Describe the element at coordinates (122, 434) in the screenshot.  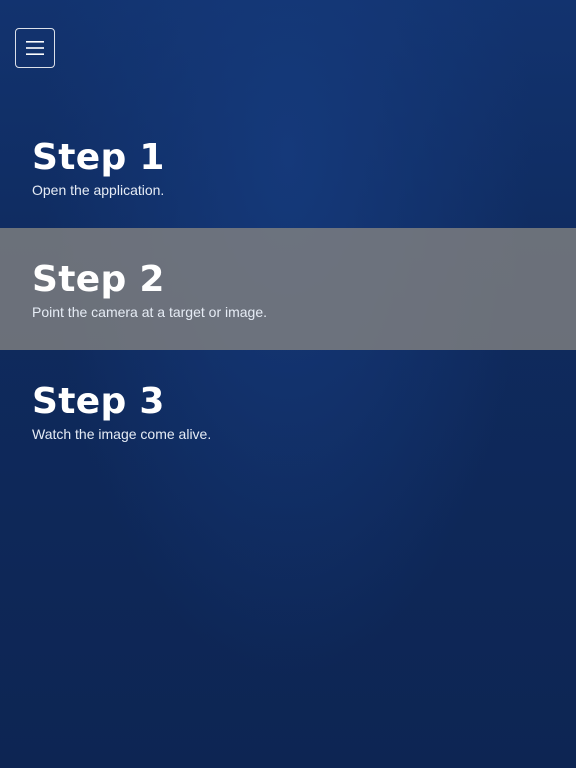
I see `step-3-description: Watch the image come alive.` at that location.